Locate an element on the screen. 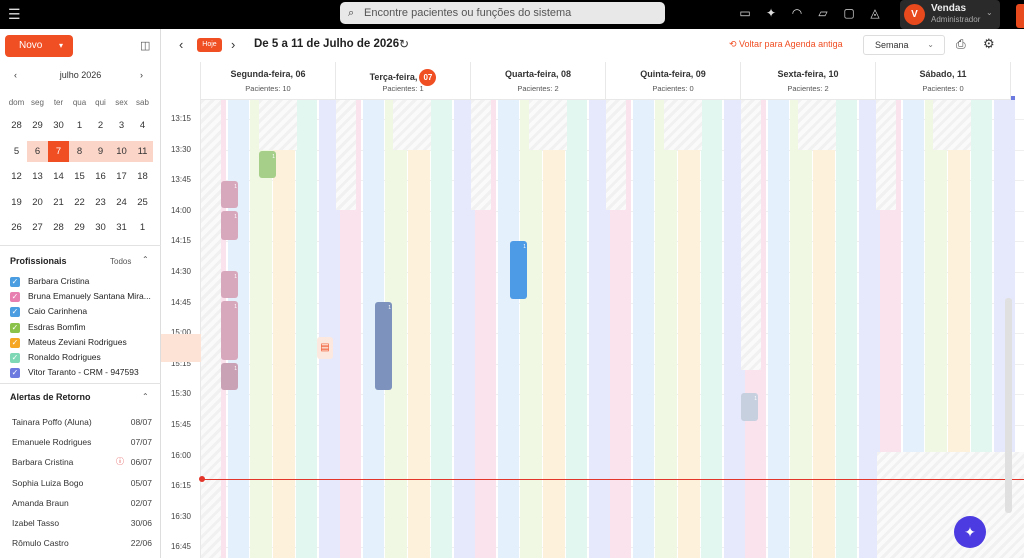  professional-item: ✓ Barbara Cristina is located at coordinates (85, 282).